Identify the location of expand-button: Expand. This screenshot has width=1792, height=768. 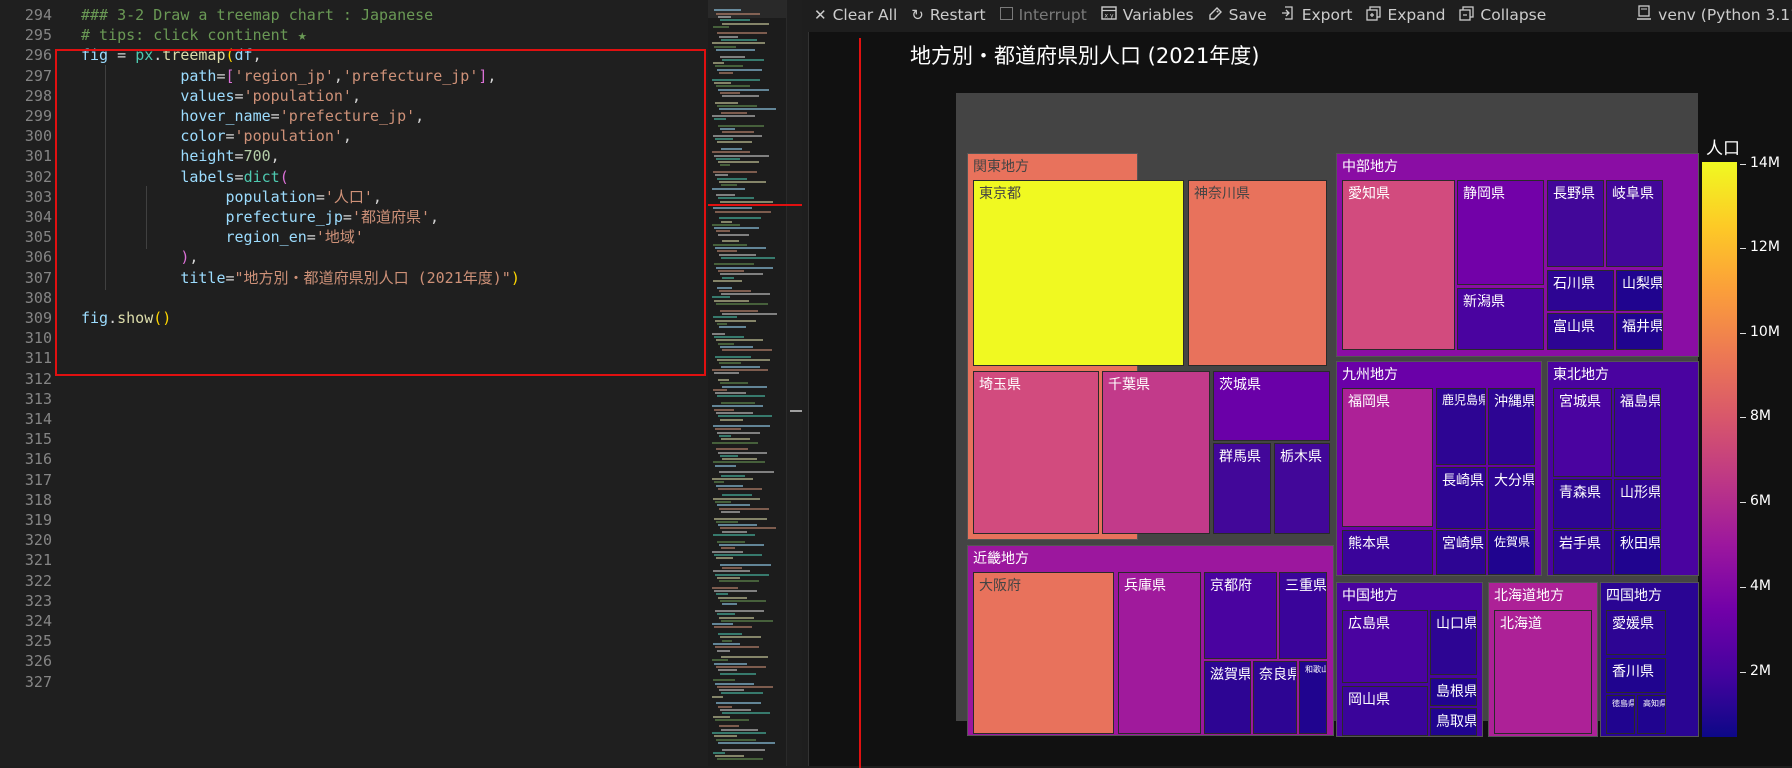
(1405, 15).